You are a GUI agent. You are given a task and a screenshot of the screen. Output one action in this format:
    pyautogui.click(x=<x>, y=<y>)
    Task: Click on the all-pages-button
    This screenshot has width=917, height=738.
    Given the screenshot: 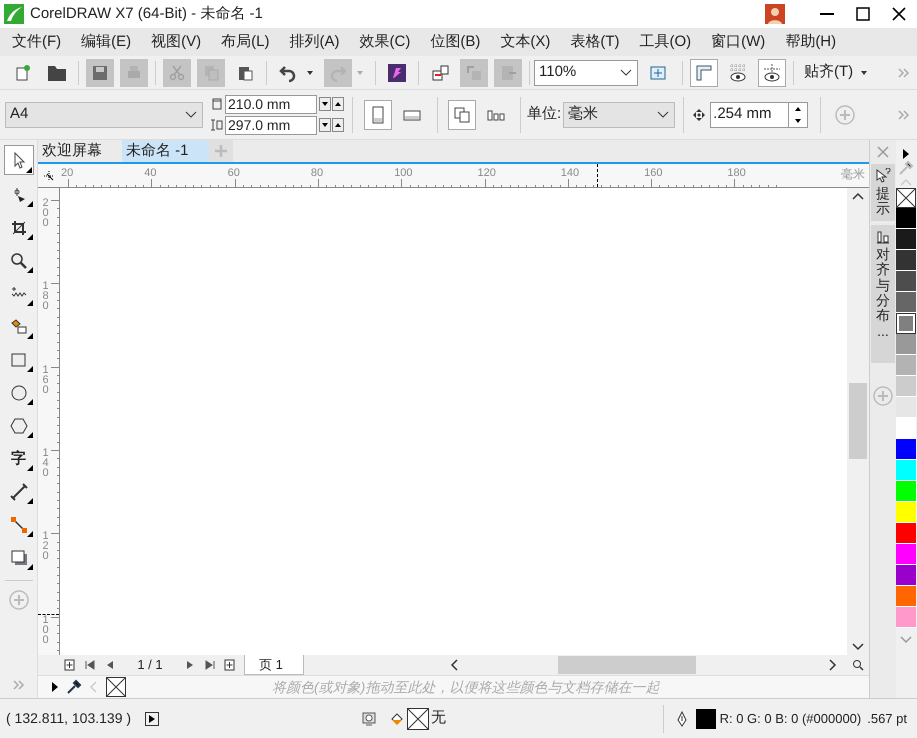 What is the action you would take?
    pyautogui.click(x=462, y=115)
    